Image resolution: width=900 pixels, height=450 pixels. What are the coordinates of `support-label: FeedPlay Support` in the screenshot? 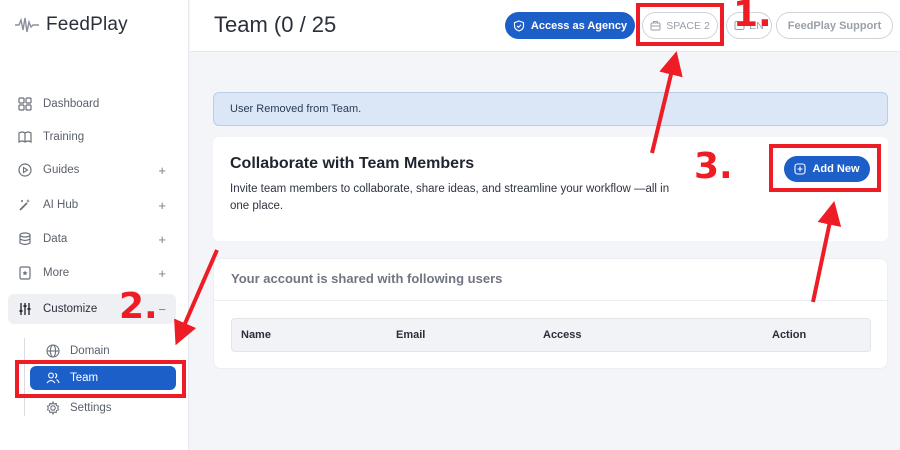 It's located at (834, 25).